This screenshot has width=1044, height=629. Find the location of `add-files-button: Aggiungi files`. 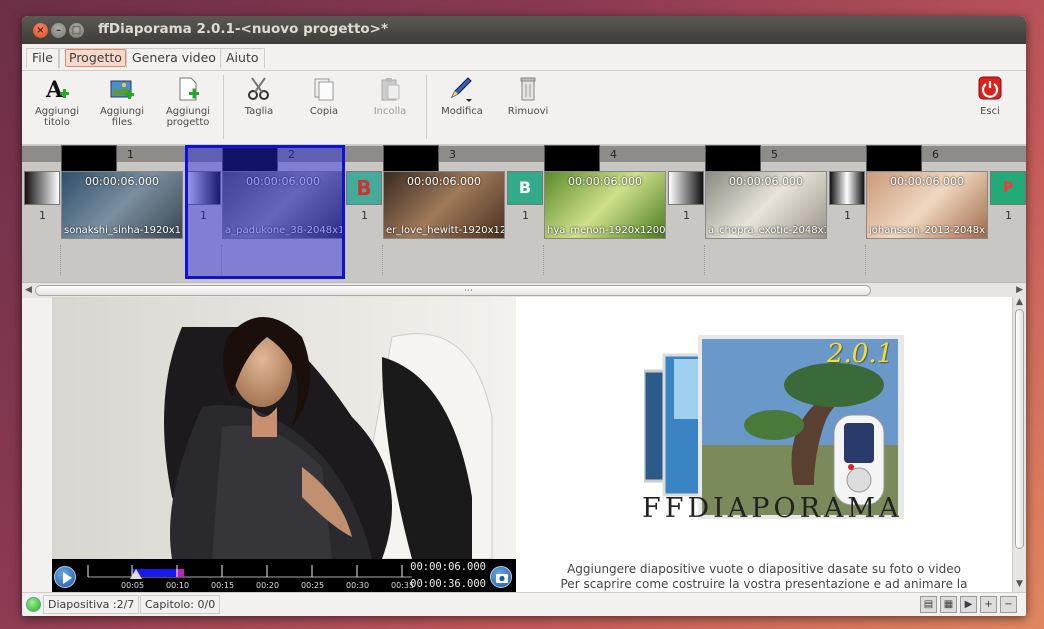

add-files-button: Aggiungi files is located at coordinates (122, 107).